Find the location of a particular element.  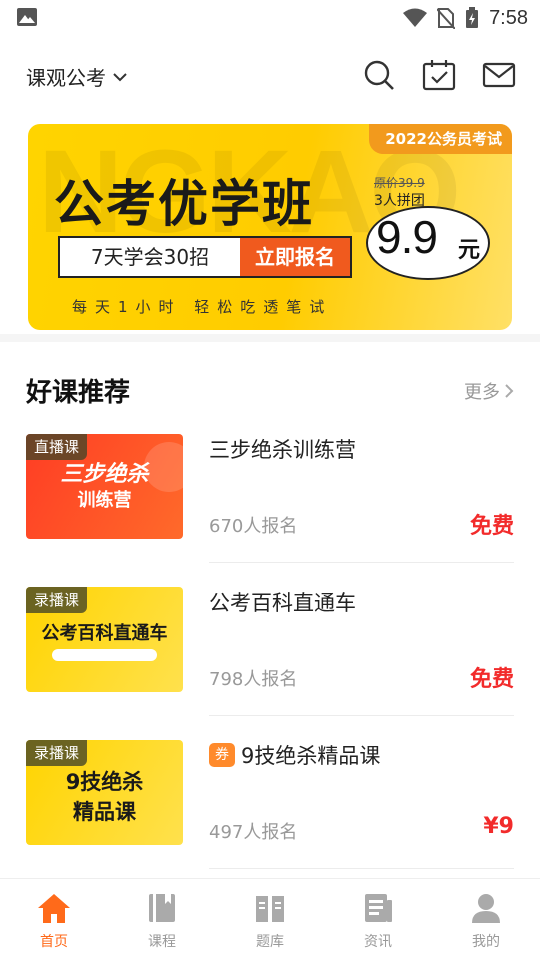

course-item: 三步绝杀 训练营 直播课 三步绝杀训练营 670人报名 免费 is located at coordinates (270, 499).